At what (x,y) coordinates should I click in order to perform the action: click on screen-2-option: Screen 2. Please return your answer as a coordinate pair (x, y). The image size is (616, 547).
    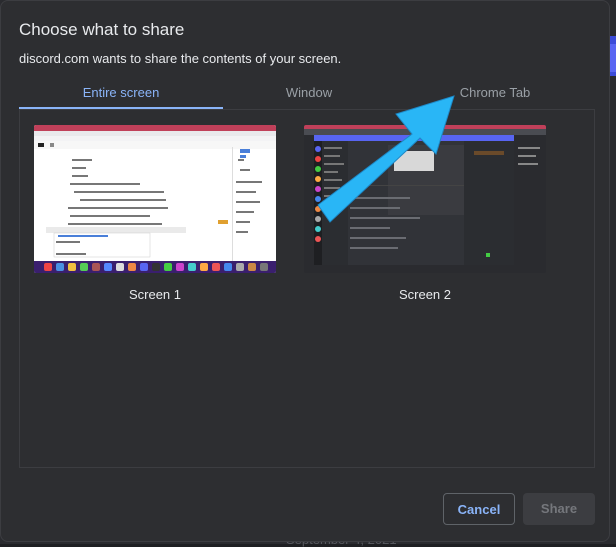
    Looking at the image, I should click on (425, 213).